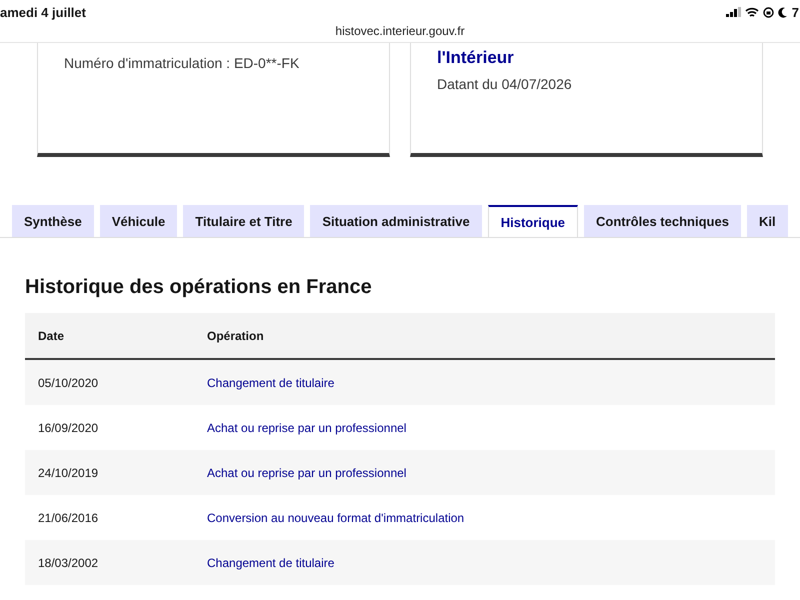  What do you see at coordinates (783, 12) in the screenshot?
I see `moon-icon` at bounding box center [783, 12].